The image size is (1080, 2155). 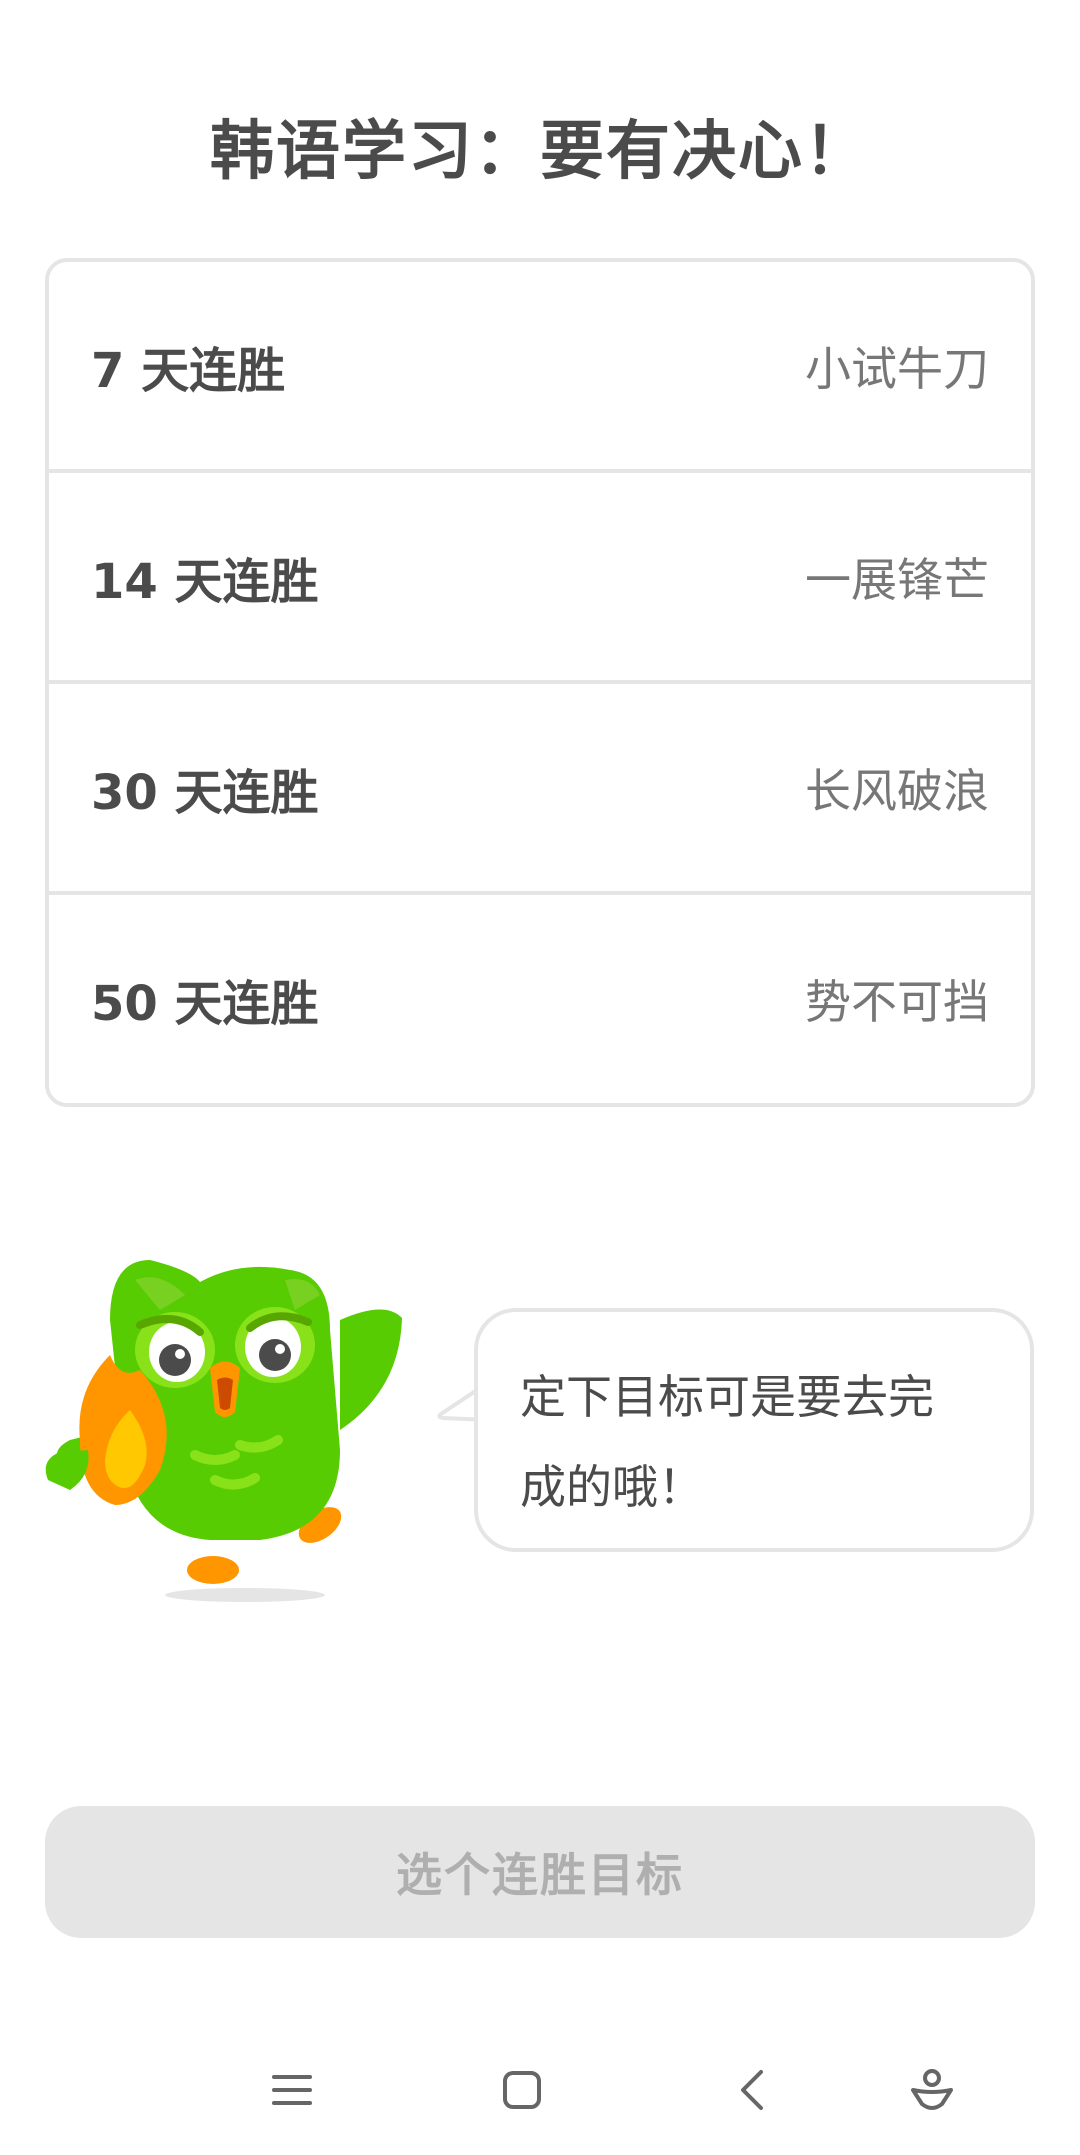 What do you see at coordinates (188, 370) in the screenshot?
I see `goal-days-label: 7 天连胜` at bounding box center [188, 370].